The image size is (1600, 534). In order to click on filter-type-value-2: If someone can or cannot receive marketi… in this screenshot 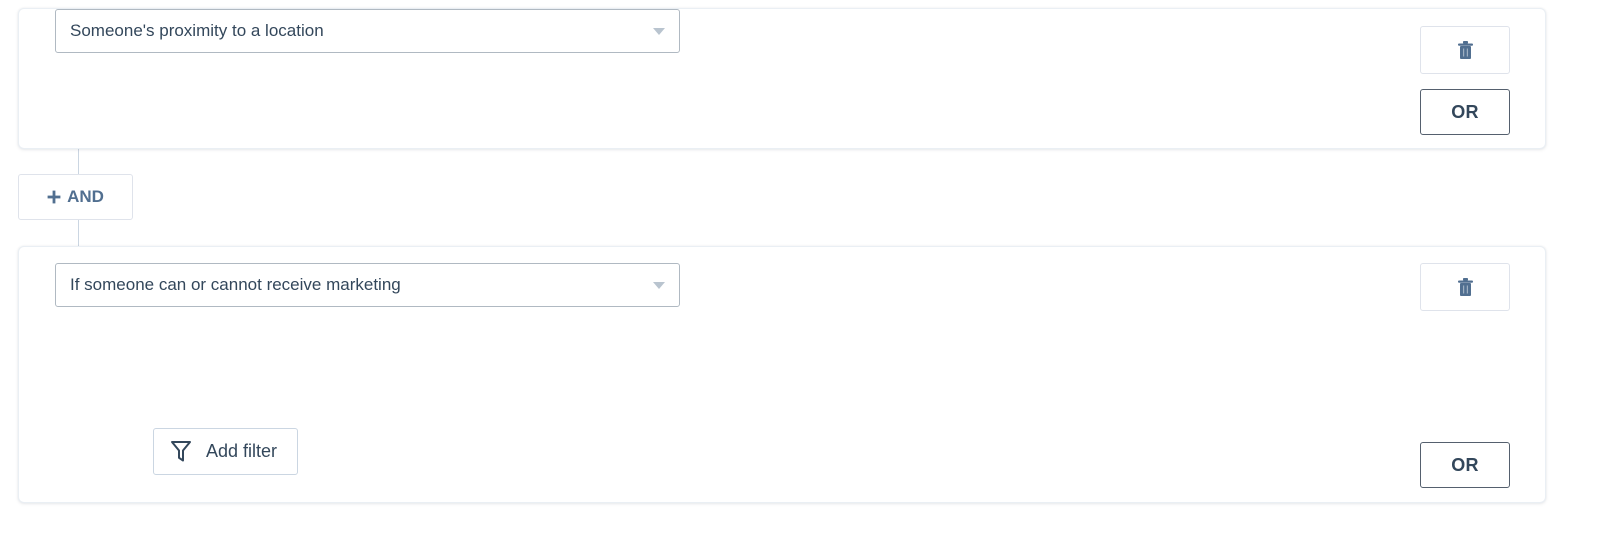, I will do `click(235, 284)`.